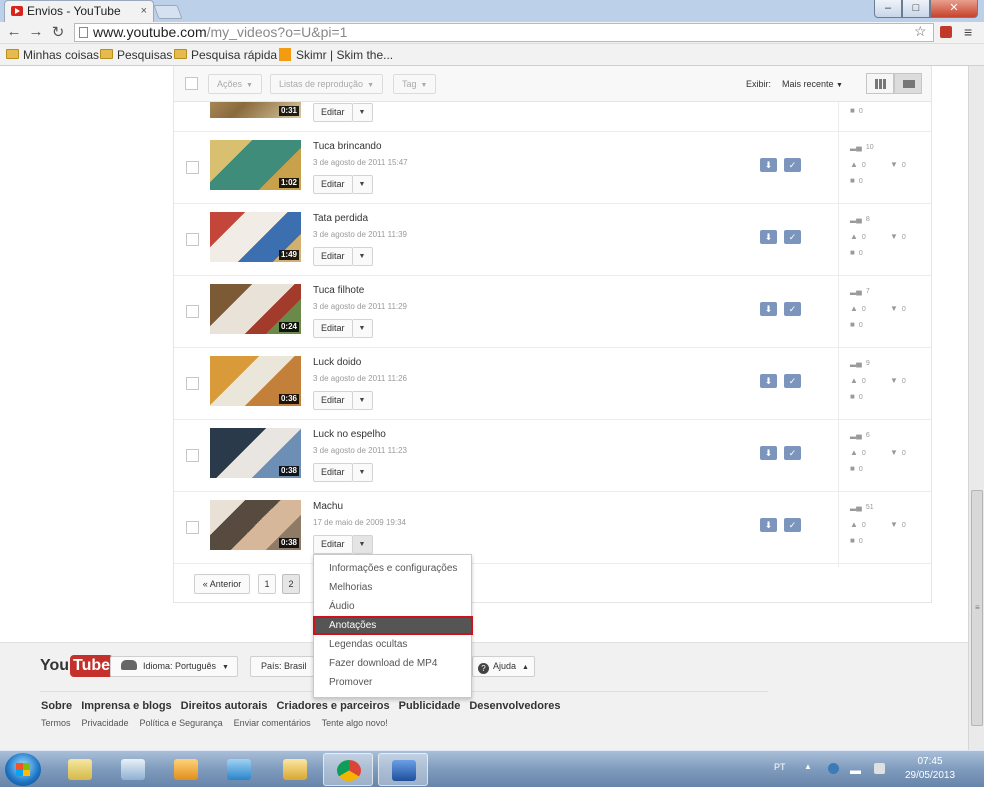  What do you see at coordinates (235, 84) in the screenshot?
I see `actions-button: Ações ▼` at bounding box center [235, 84].